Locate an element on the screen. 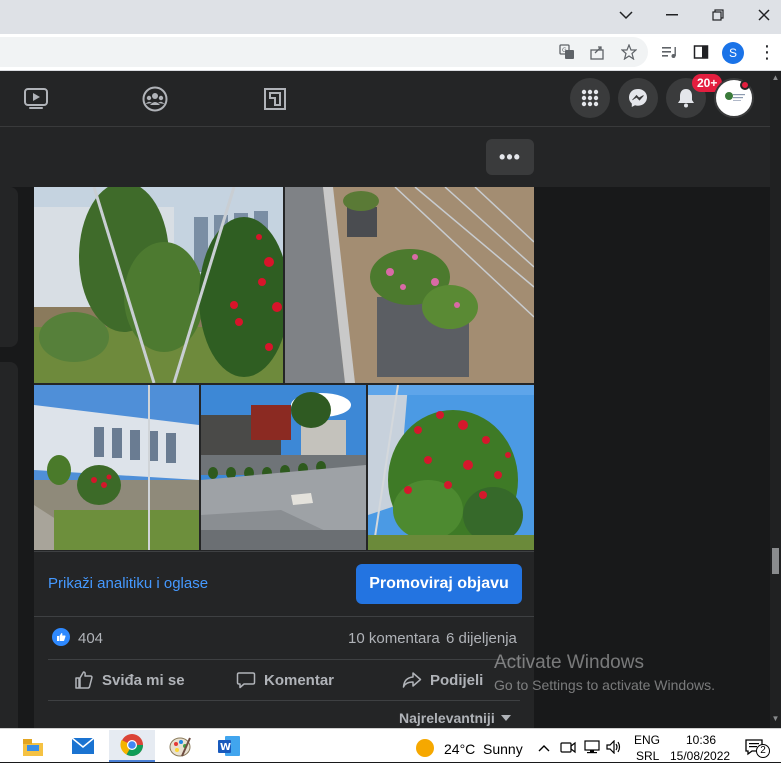  share-arrow-icon is located at coordinates (412, 680).